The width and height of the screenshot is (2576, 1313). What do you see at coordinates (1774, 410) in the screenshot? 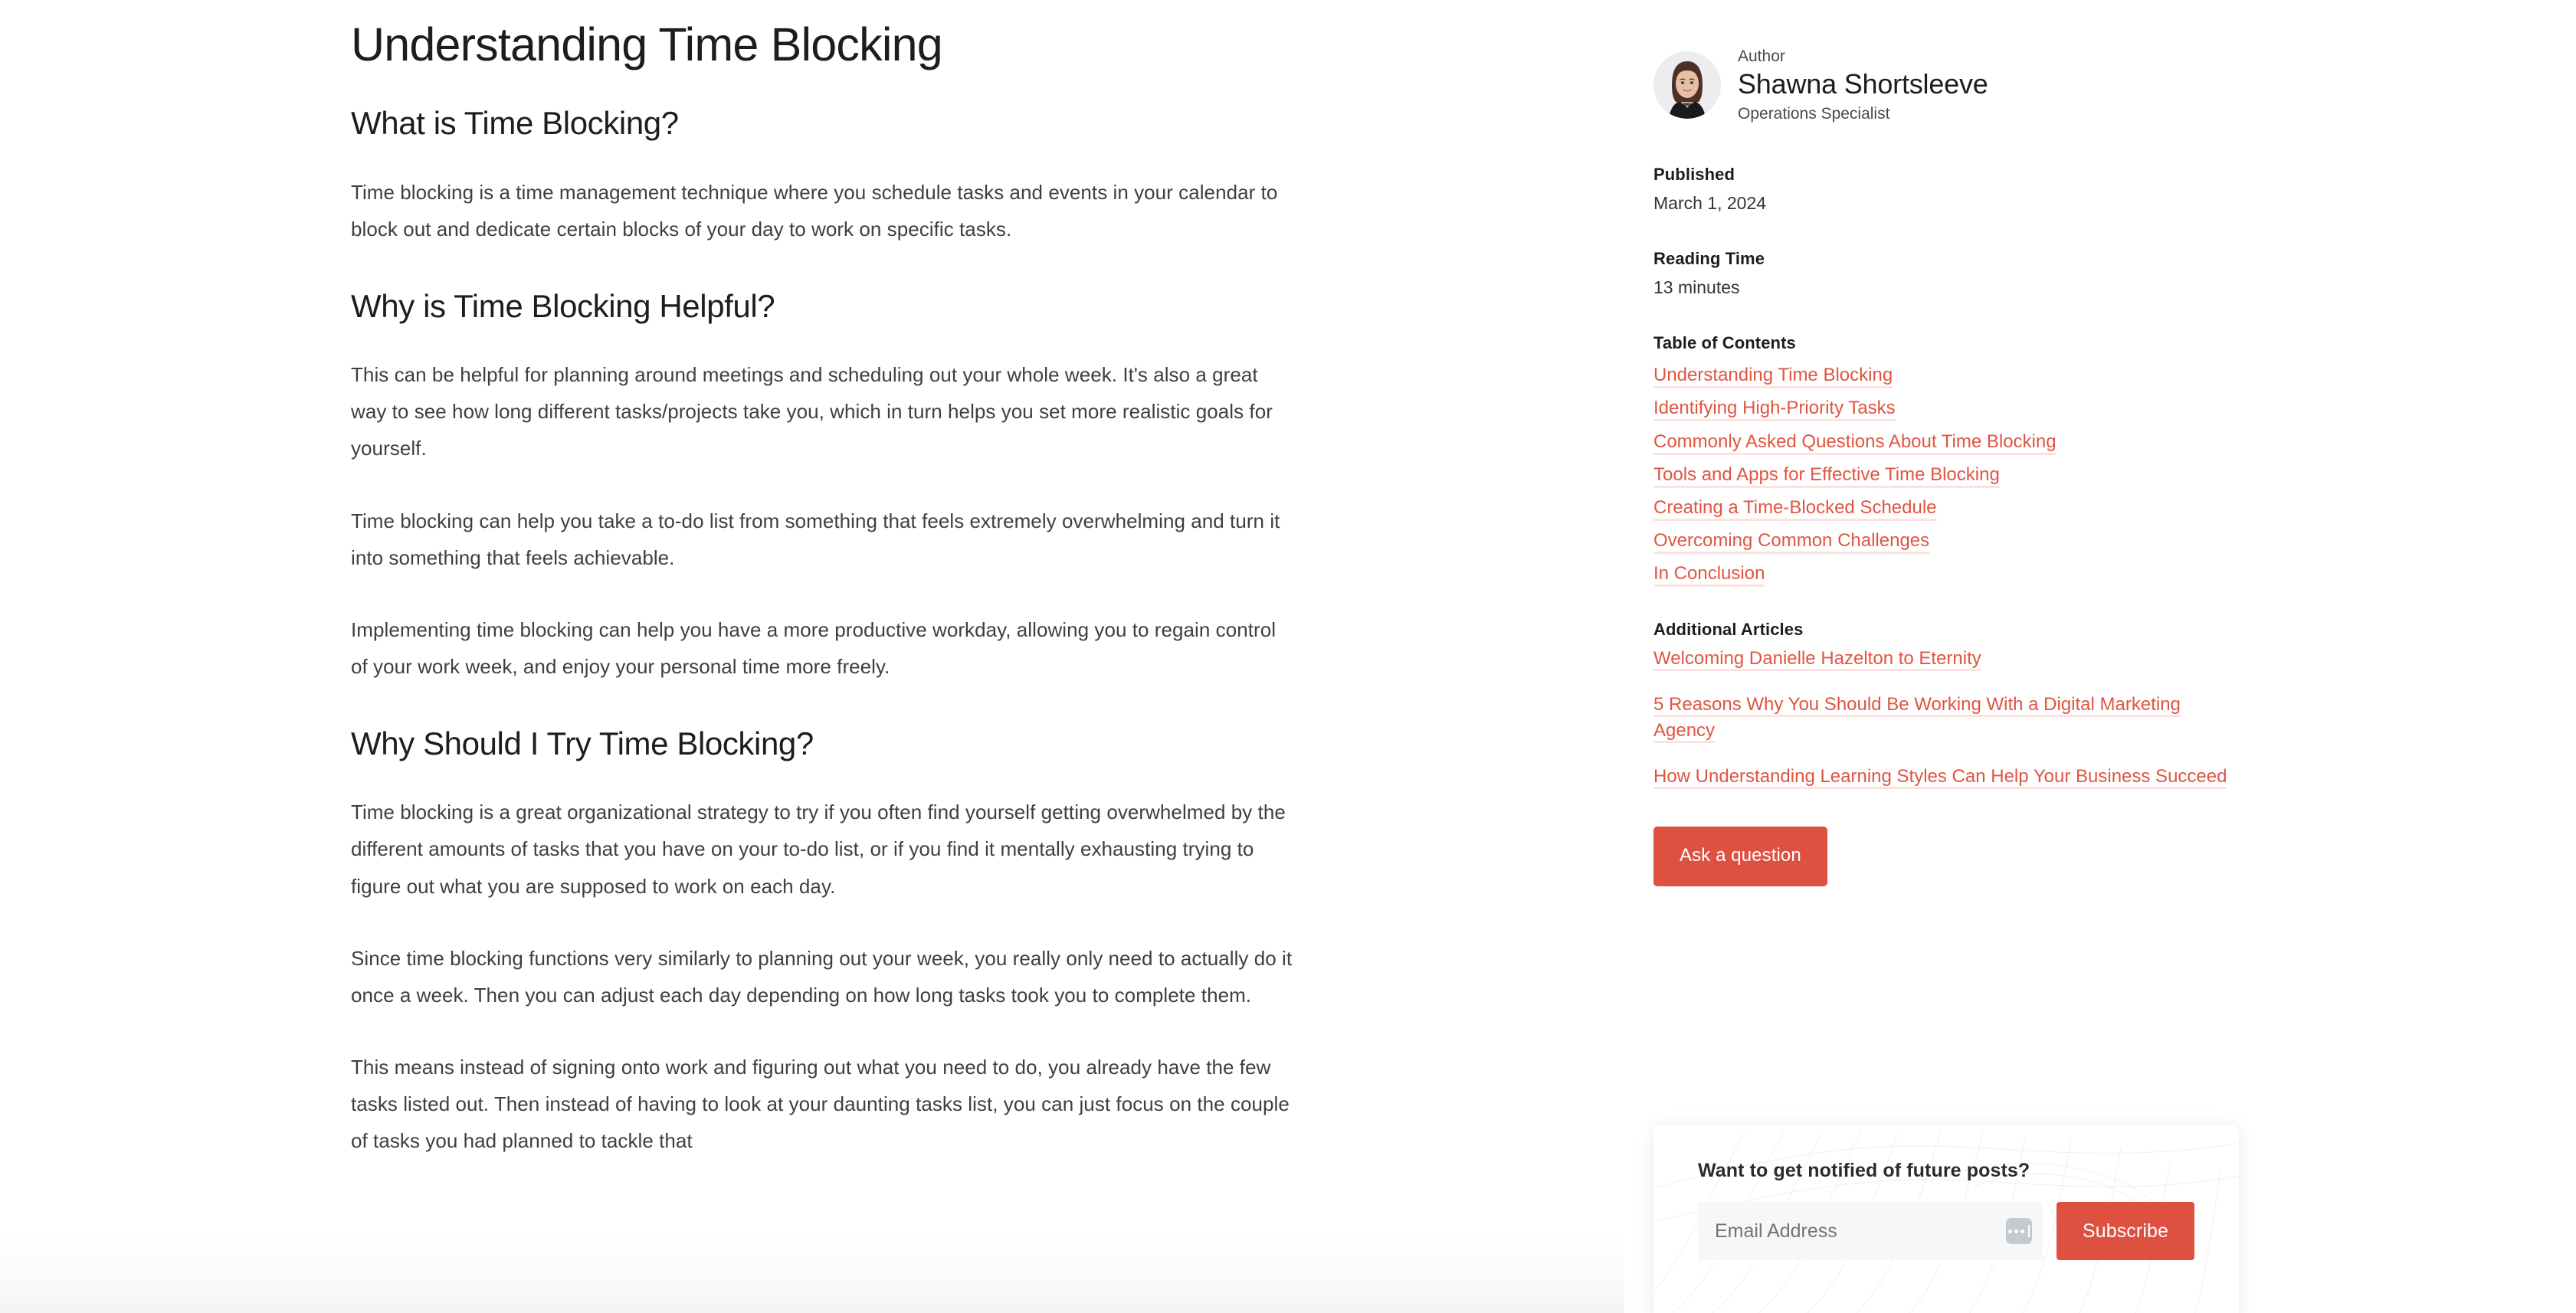
I see `toc-link: Identifying High-Priority Tasks` at bounding box center [1774, 410].